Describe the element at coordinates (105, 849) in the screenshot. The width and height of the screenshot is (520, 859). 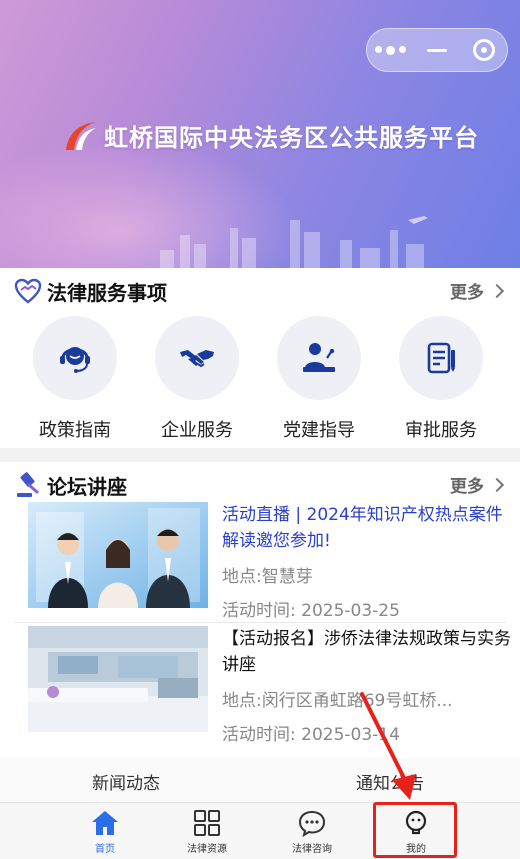
I see `nav-label: 首页` at that location.